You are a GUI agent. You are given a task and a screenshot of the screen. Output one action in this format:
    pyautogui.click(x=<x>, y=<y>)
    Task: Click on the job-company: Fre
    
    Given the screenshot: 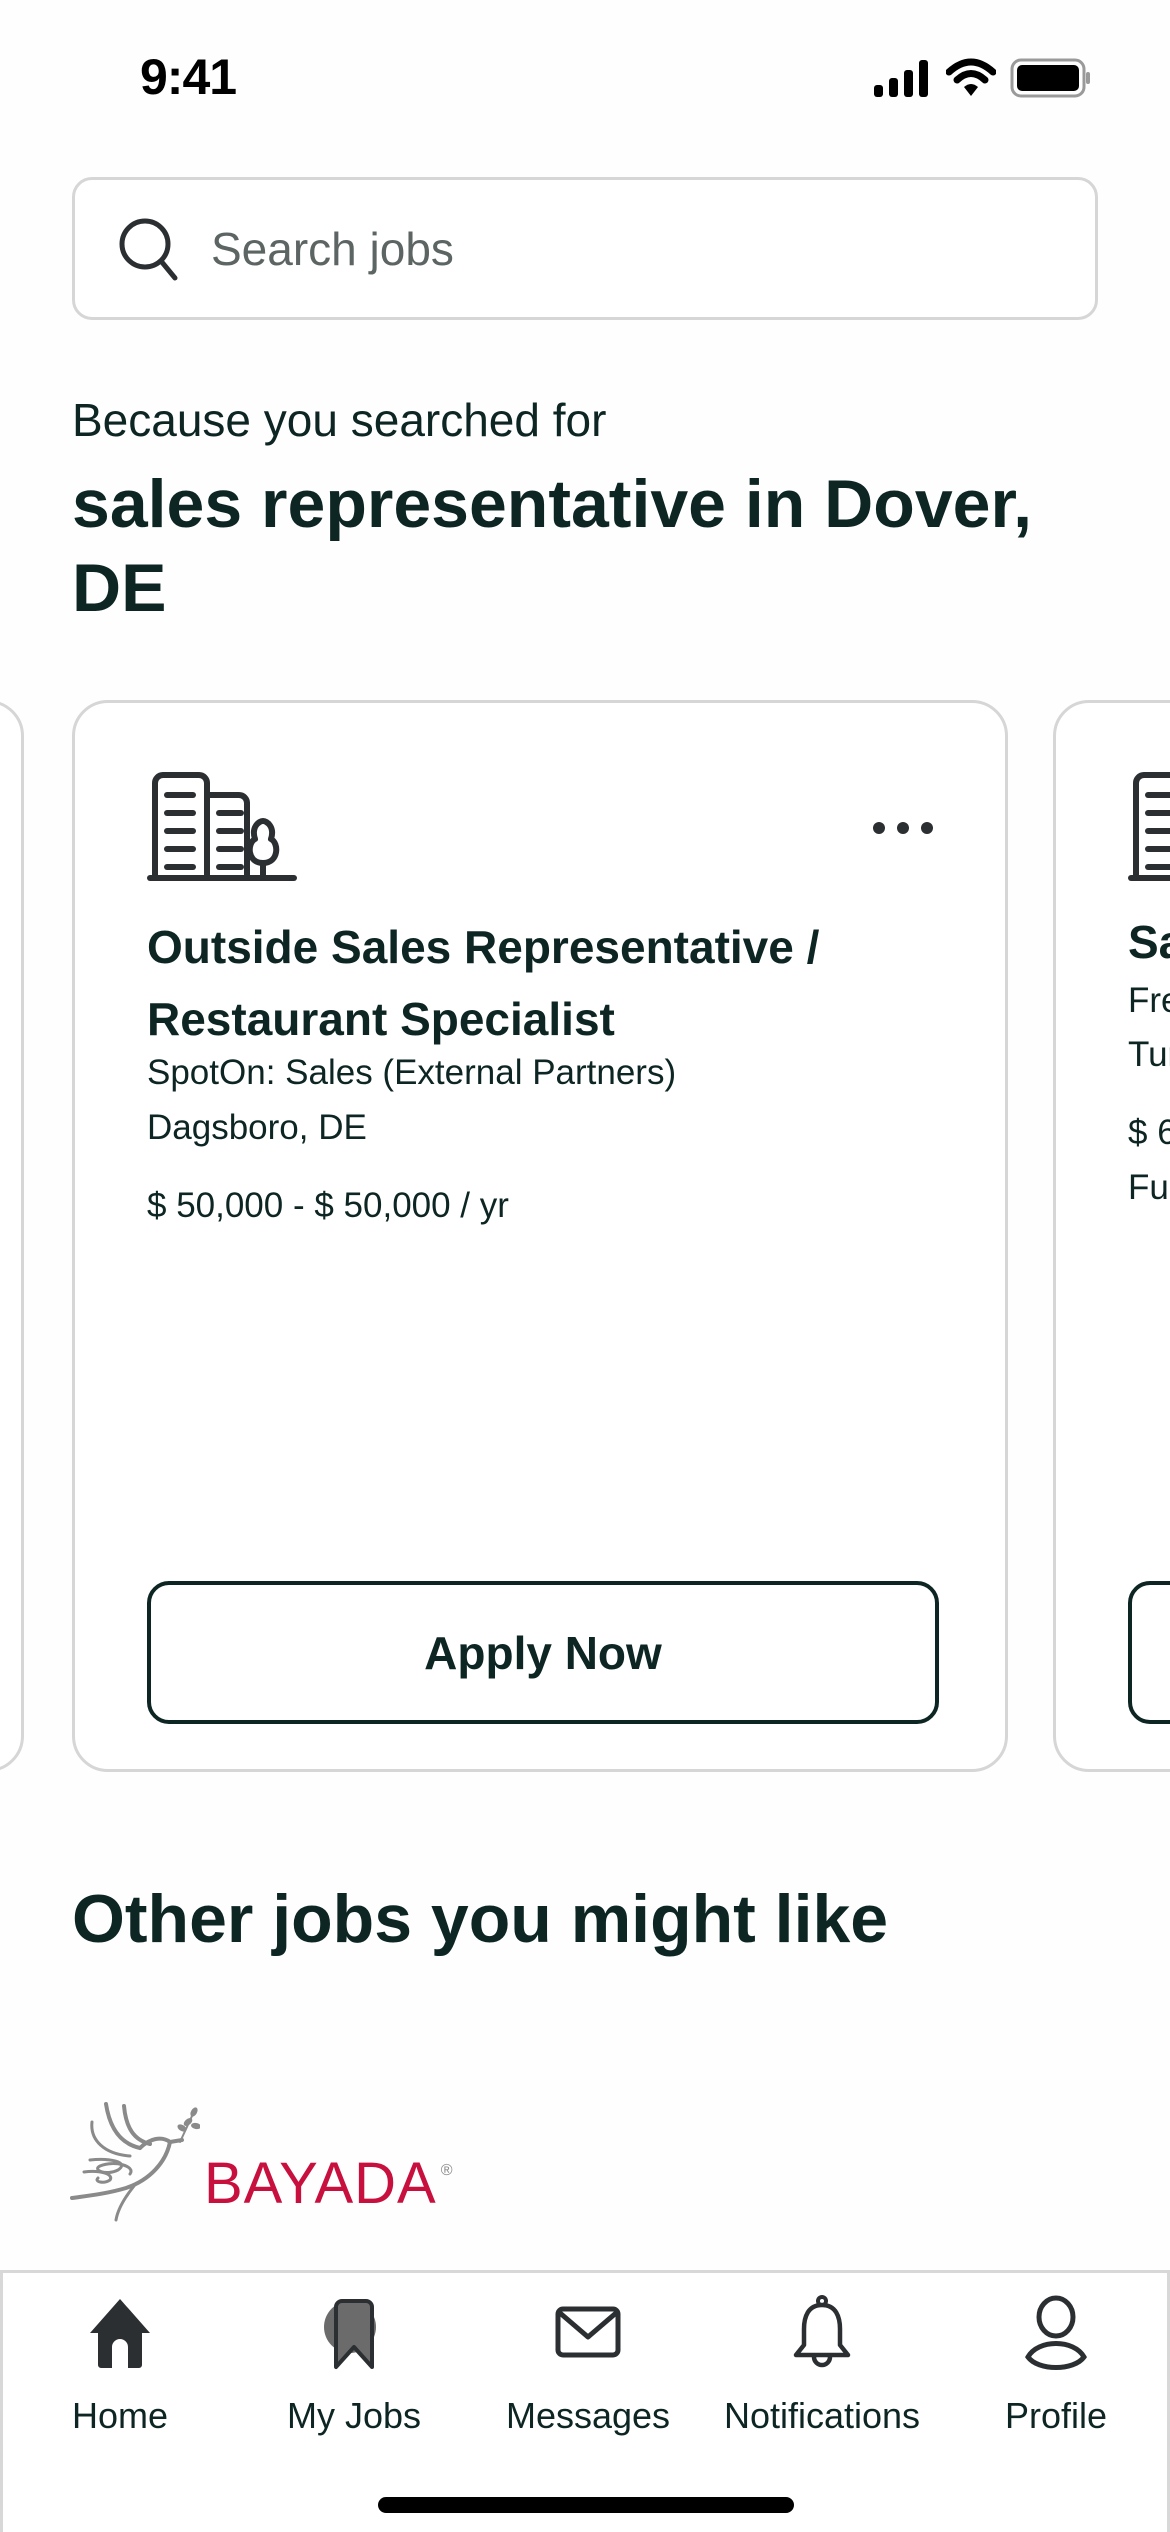 What is the action you would take?
    pyautogui.click(x=1149, y=1000)
    